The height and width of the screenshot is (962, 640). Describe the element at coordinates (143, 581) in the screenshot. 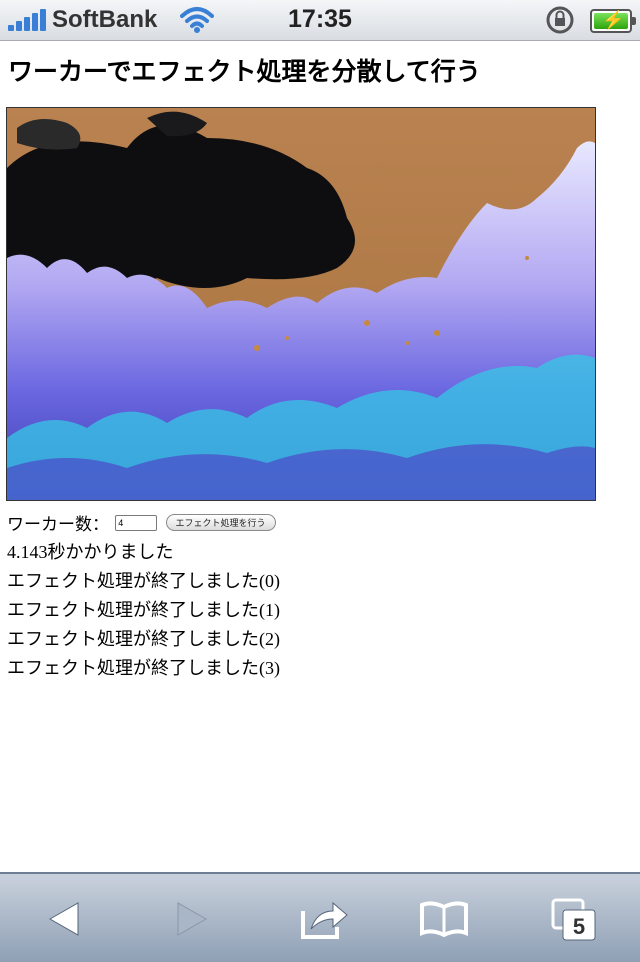

I see `log-line: エフェクト処理が終了しました(0)` at that location.